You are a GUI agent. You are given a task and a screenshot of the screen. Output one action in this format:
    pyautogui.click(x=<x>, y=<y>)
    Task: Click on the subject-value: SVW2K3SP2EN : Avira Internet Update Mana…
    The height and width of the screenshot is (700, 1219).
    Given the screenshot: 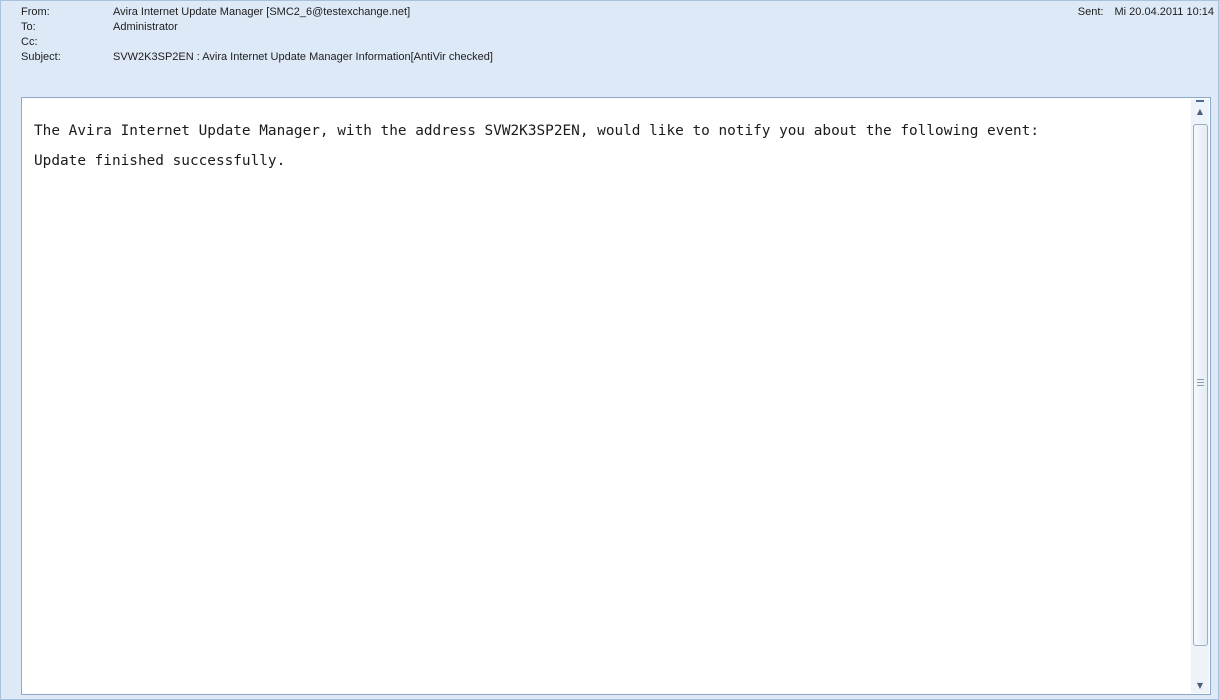 What is the action you would take?
    pyautogui.click(x=303, y=57)
    